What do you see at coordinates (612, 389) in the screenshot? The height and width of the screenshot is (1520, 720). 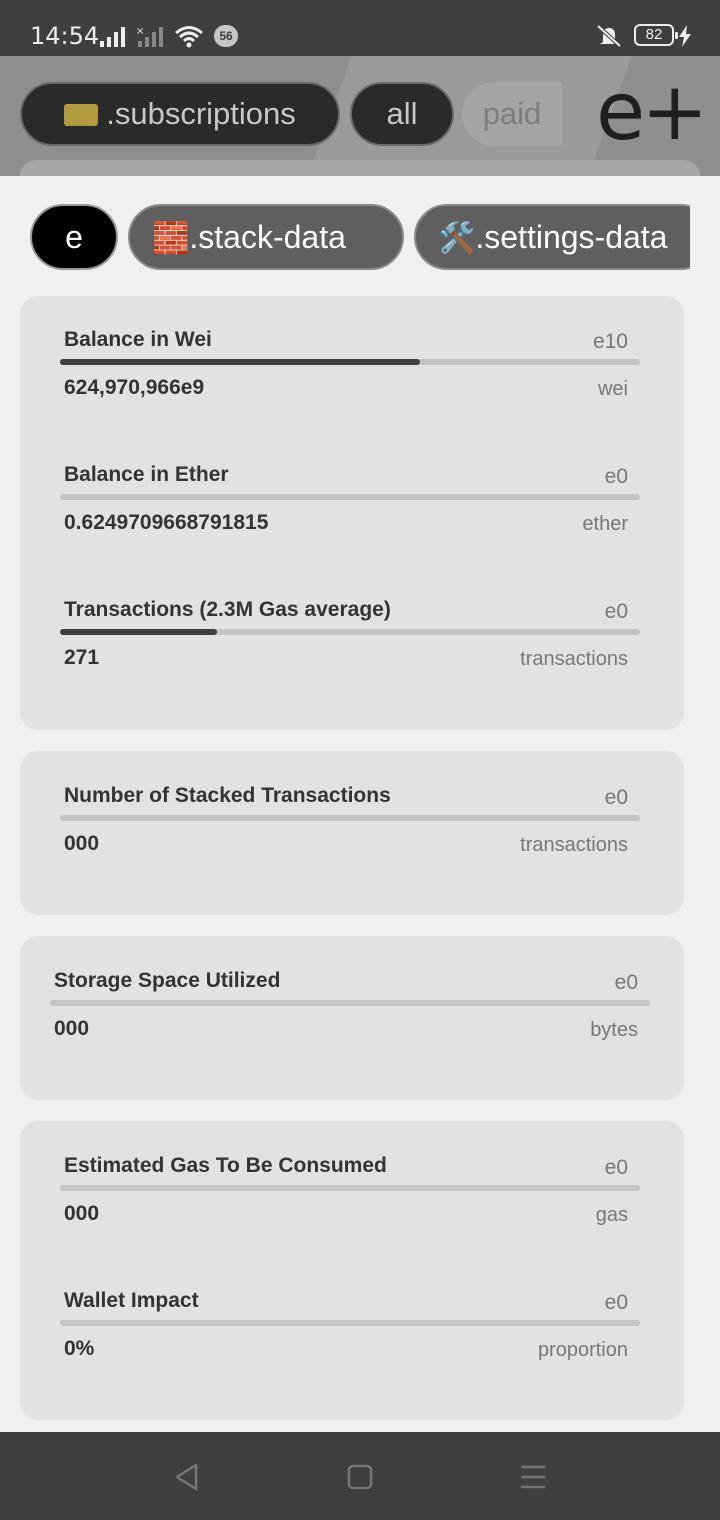 I see `metric-unit: wei` at bounding box center [612, 389].